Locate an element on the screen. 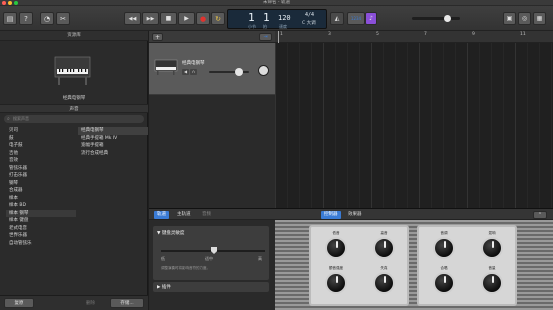 This screenshot has height=310, width=553. category-item: 贝司 is located at coordinates (41, 131).